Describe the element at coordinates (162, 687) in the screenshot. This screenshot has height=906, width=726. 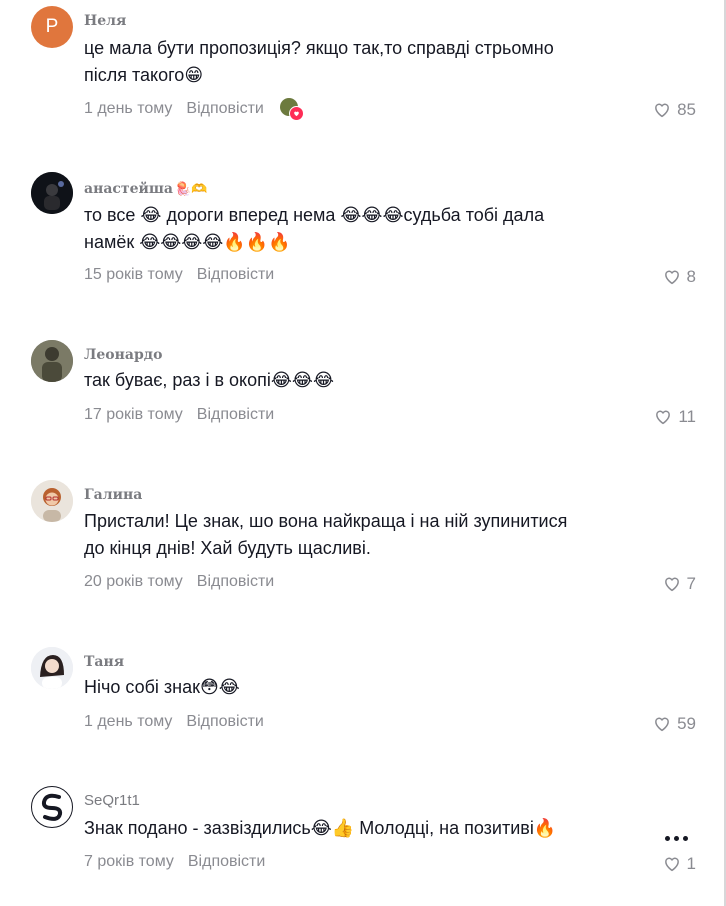
I see `comment-text-line: Нічо собі знак😳😂` at that location.